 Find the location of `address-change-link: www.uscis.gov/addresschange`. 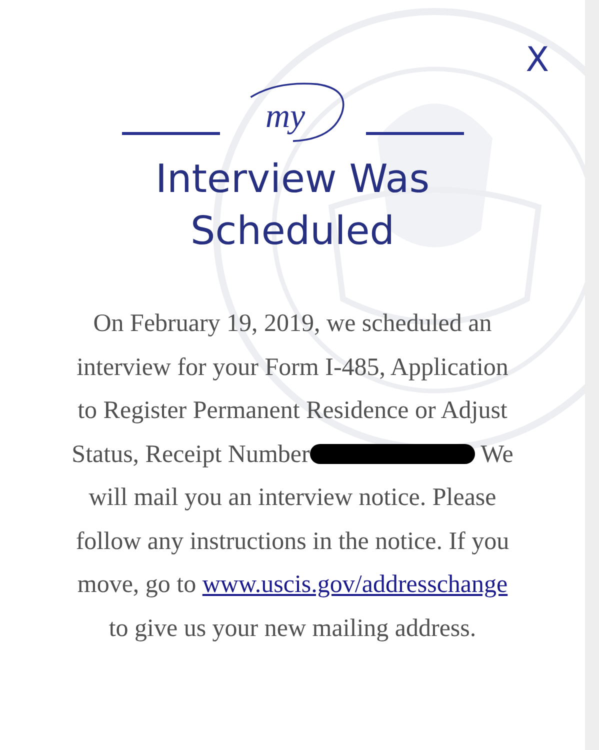

address-change-link: www.uscis.gov/addresschange is located at coordinates (355, 584).